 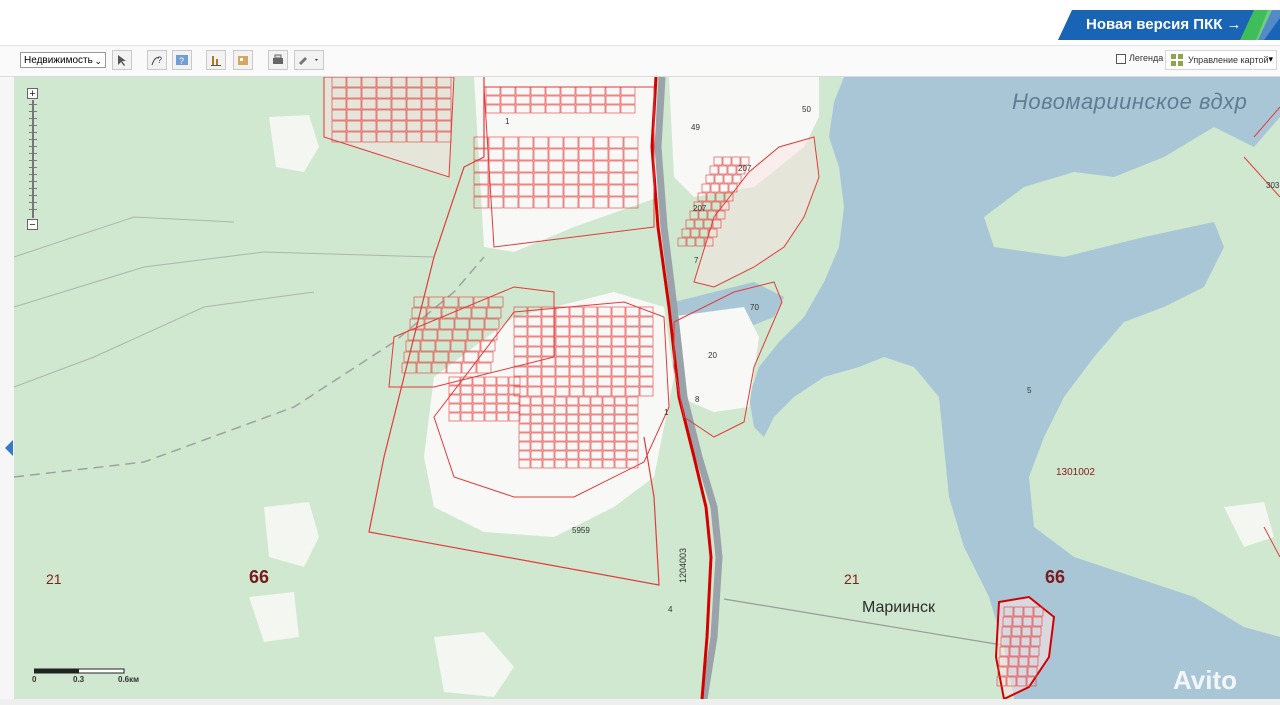 What do you see at coordinates (98, 61) in the screenshot?
I see `chevron-down-icon: ⌄` at bounding box center [98, 61].